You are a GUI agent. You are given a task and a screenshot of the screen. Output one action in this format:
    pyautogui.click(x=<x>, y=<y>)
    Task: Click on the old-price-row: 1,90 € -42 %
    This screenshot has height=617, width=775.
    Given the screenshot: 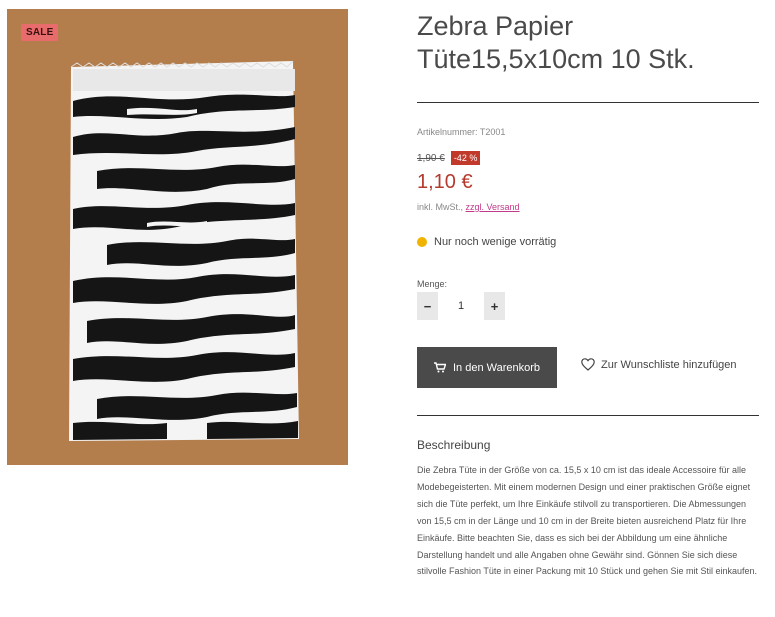 What is the action you would take?
    pyautogui.click(x=449, y=158)
    